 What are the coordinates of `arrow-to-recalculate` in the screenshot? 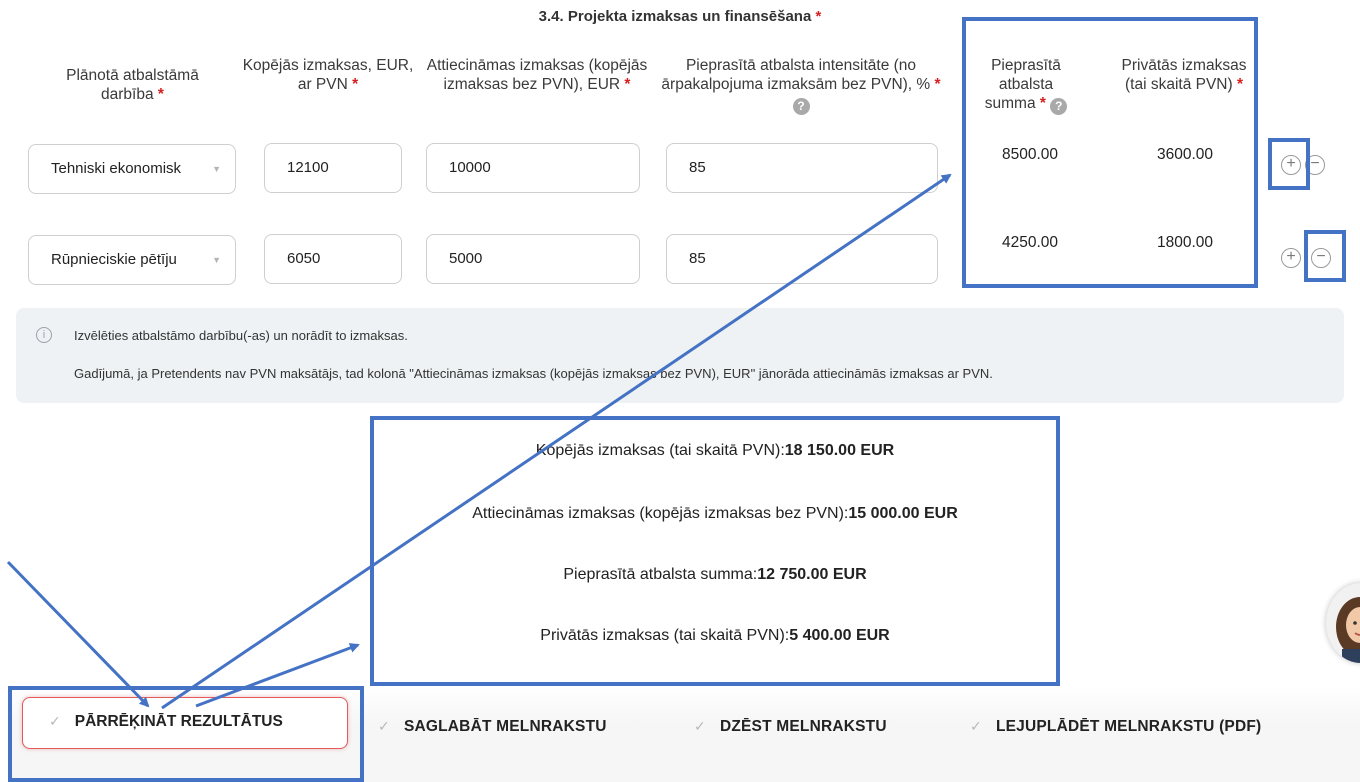 It's located at (78, 634).